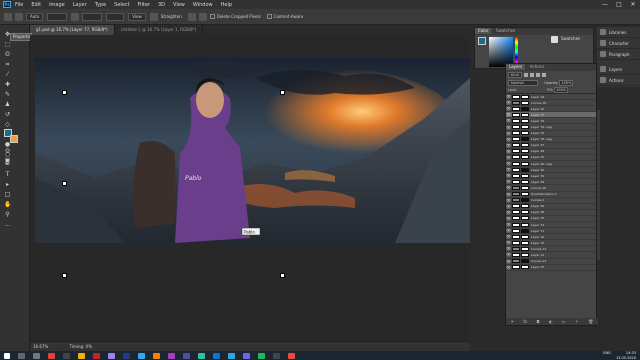  I want to click on clock-date: 13.05.2020, so click(626, 358).